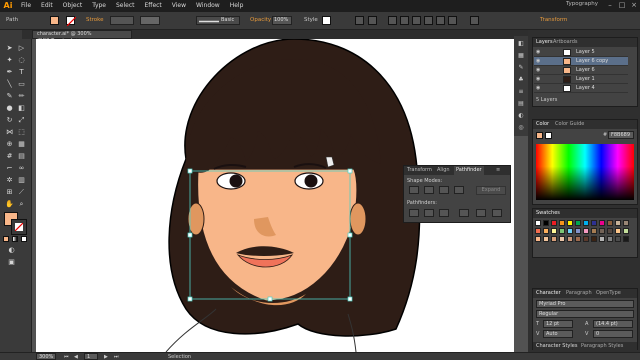  What do you see at coordinates (71, 21) in the screenshot?
I see `stroke-swatch` at bounding box center [71, 21].